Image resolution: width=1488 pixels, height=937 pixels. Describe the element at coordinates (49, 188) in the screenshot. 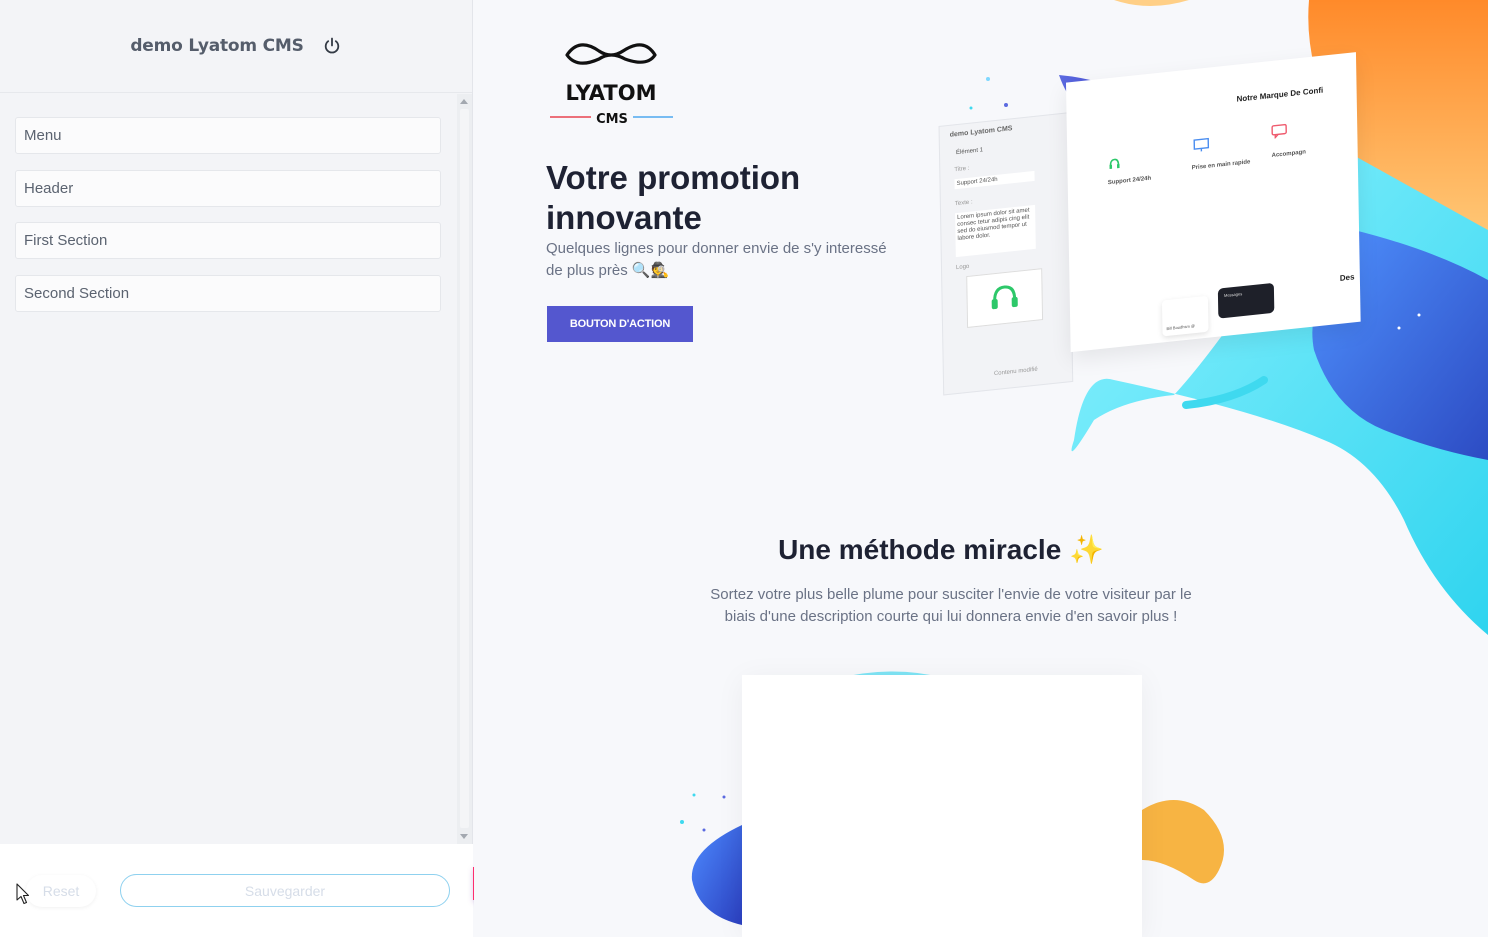

I see `section-item-label: Header` at that location.